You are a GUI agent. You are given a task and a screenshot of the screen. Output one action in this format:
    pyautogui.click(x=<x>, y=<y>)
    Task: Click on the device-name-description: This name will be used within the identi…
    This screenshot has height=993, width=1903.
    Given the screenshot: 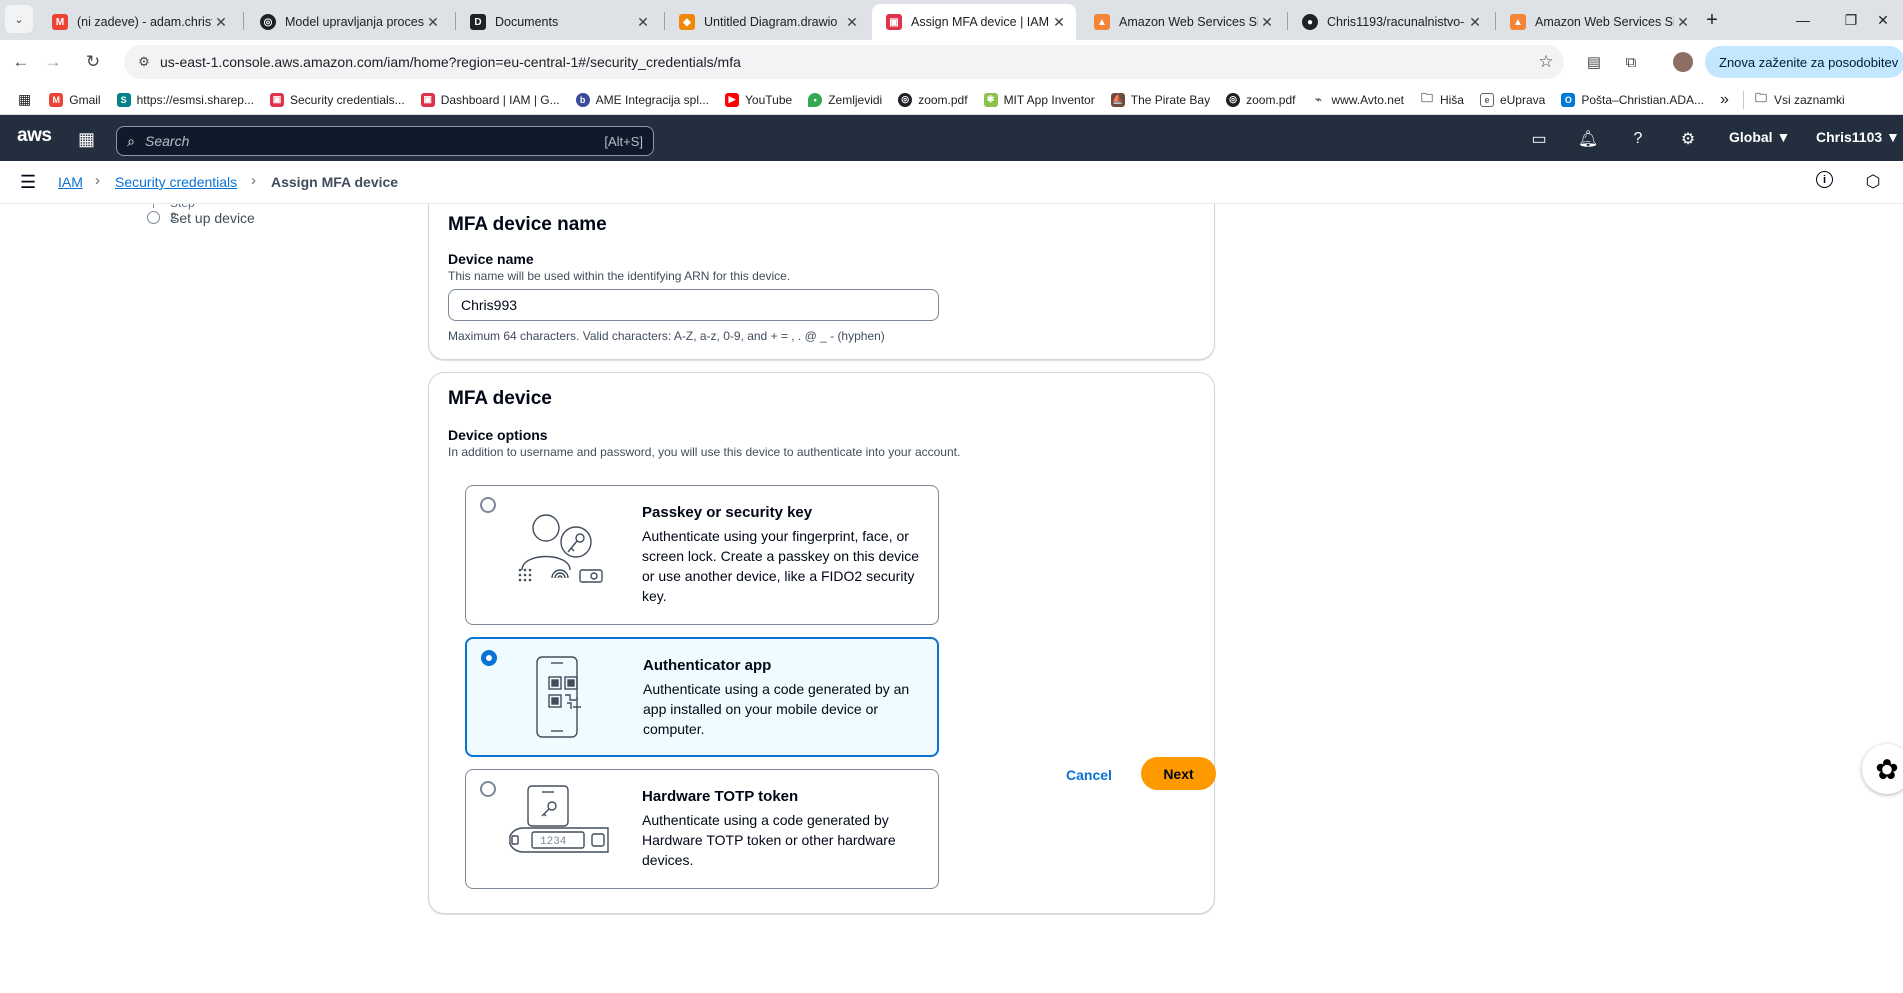 What is the action you would take?
    pyautogui.click(x=619, y=276)
    